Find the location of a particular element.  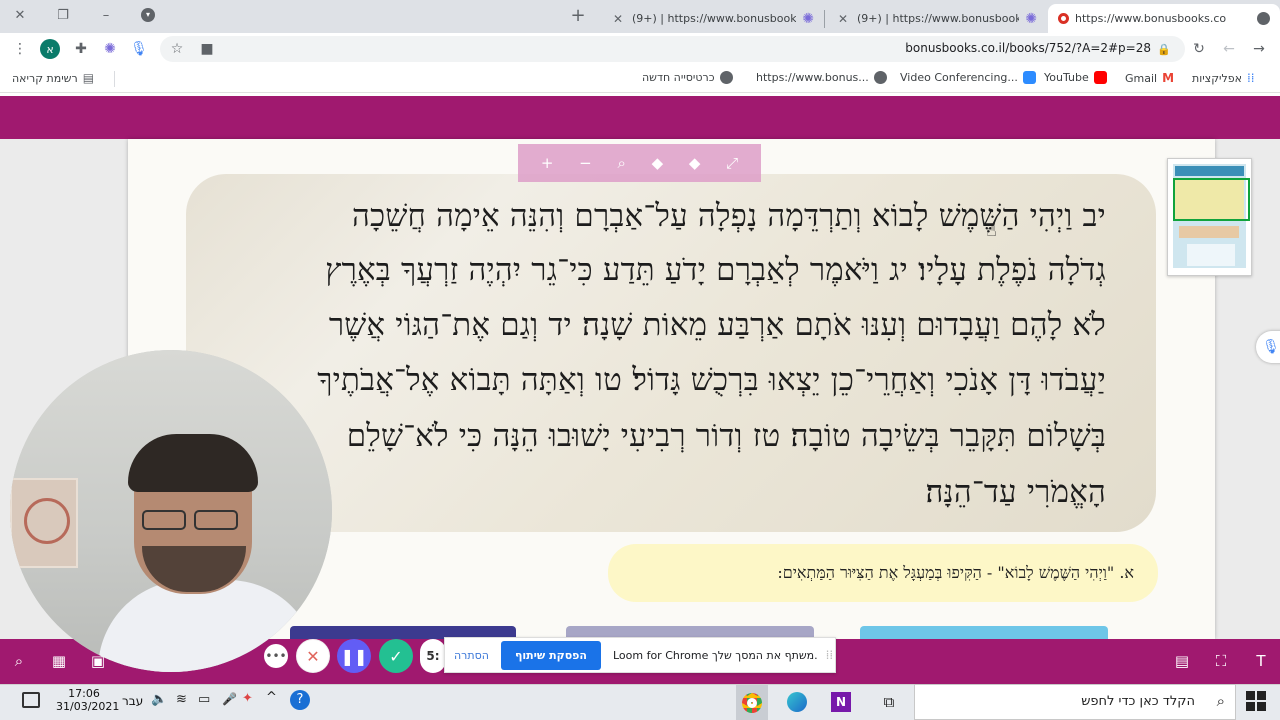

bookmarks-divider is located at coordinates (114, 79).